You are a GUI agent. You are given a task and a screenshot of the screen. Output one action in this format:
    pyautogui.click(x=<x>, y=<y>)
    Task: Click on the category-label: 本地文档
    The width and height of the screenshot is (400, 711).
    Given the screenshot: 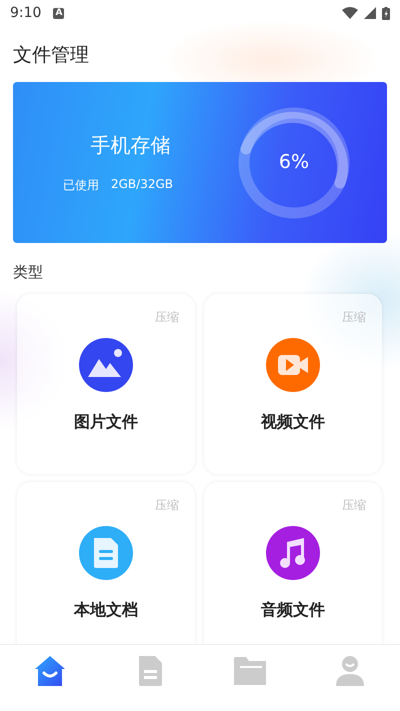 What is the action you would take?
    pyautogui.click(x=106, y=610)
    